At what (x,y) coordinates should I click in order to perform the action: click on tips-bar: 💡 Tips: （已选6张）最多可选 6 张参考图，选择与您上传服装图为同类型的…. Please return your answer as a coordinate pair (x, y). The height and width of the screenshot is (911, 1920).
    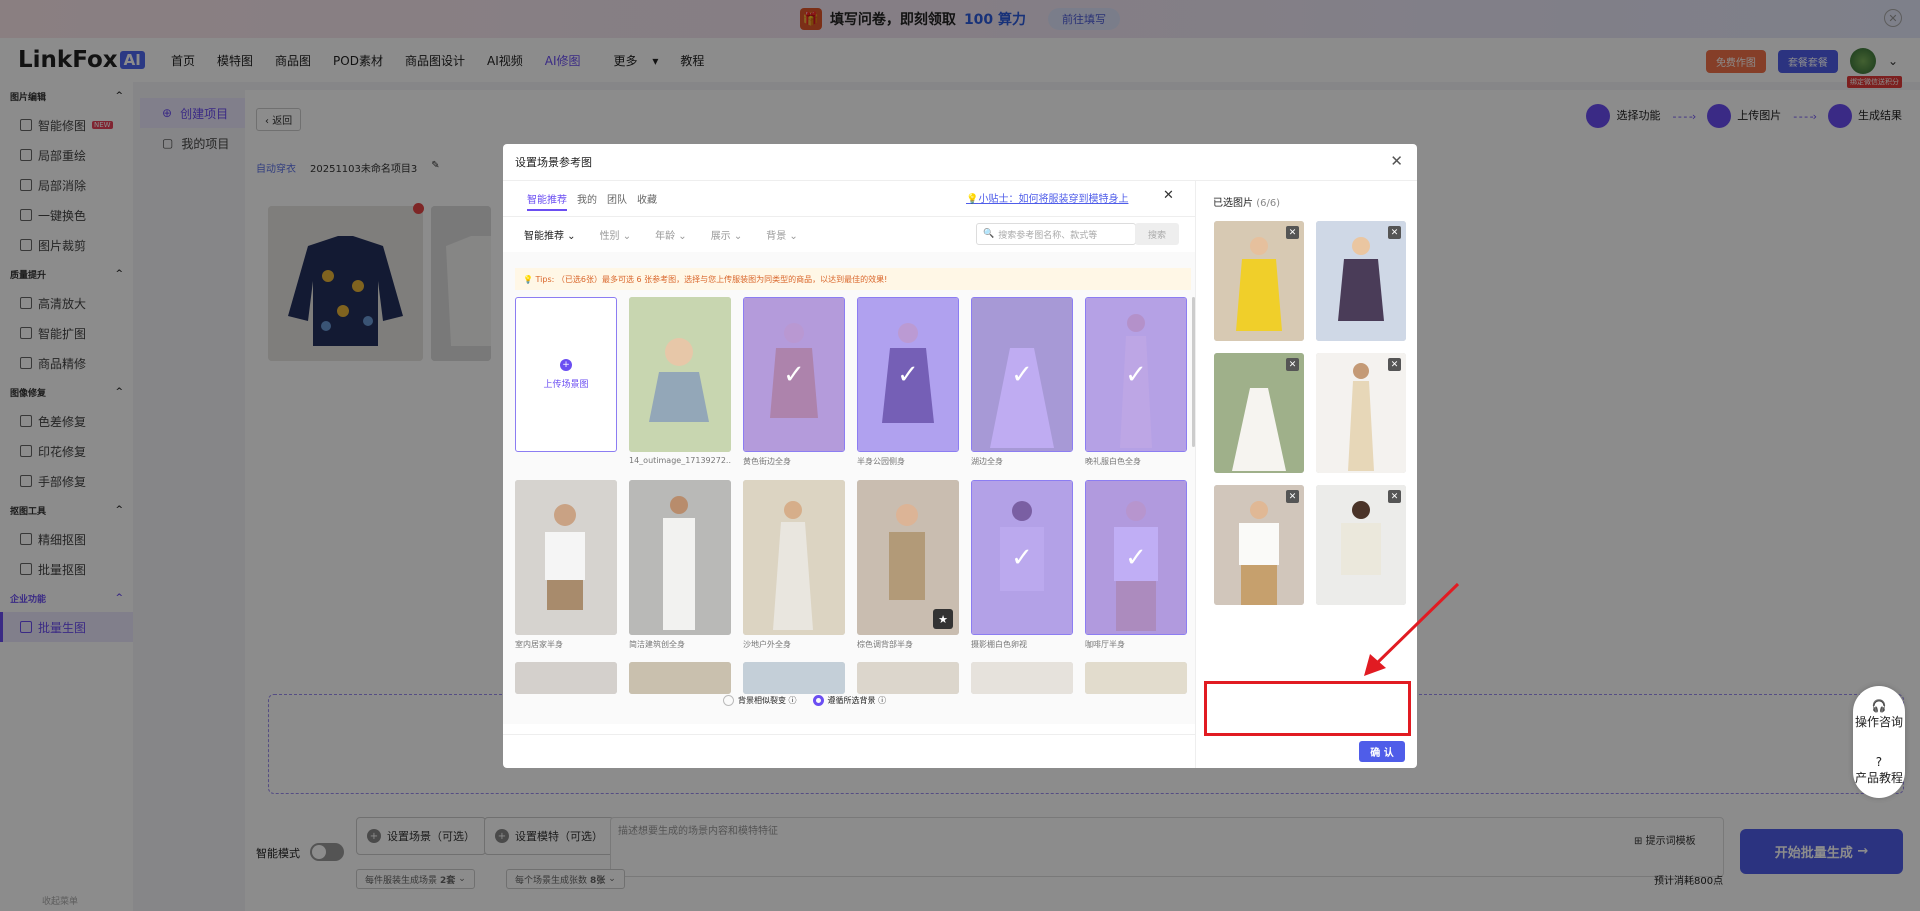
    Looking at the image, I should click on (853, 279).